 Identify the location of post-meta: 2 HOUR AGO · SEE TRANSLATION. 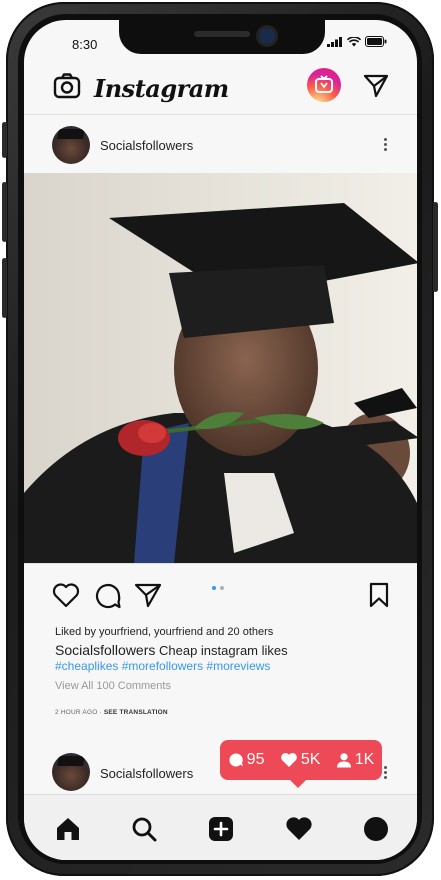
(111, 712).